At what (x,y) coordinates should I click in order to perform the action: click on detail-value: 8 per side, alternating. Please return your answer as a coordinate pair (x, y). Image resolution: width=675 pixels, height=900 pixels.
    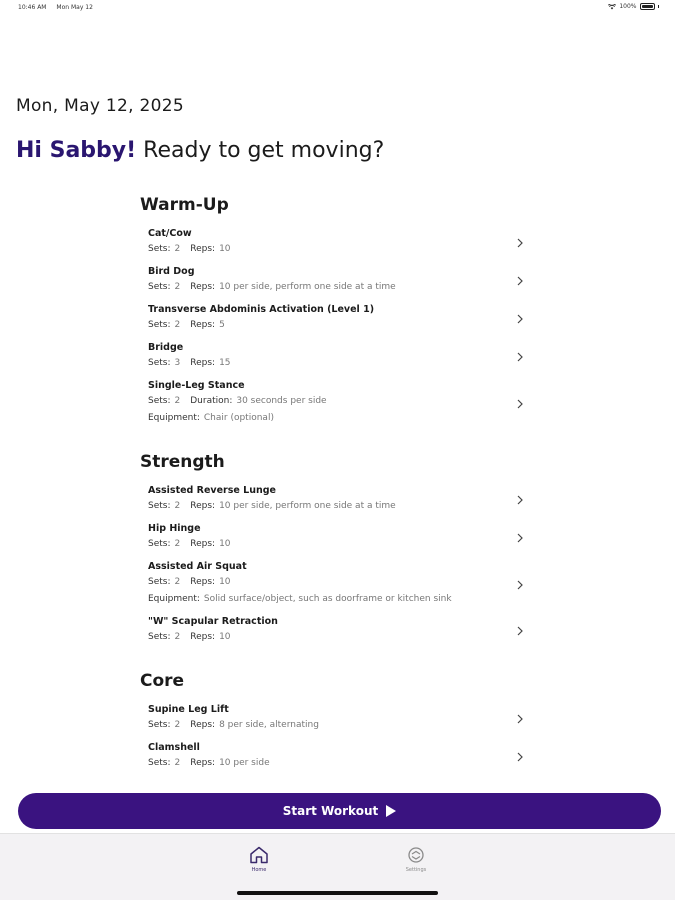
    Looking at the image, I should click on (269, 725).